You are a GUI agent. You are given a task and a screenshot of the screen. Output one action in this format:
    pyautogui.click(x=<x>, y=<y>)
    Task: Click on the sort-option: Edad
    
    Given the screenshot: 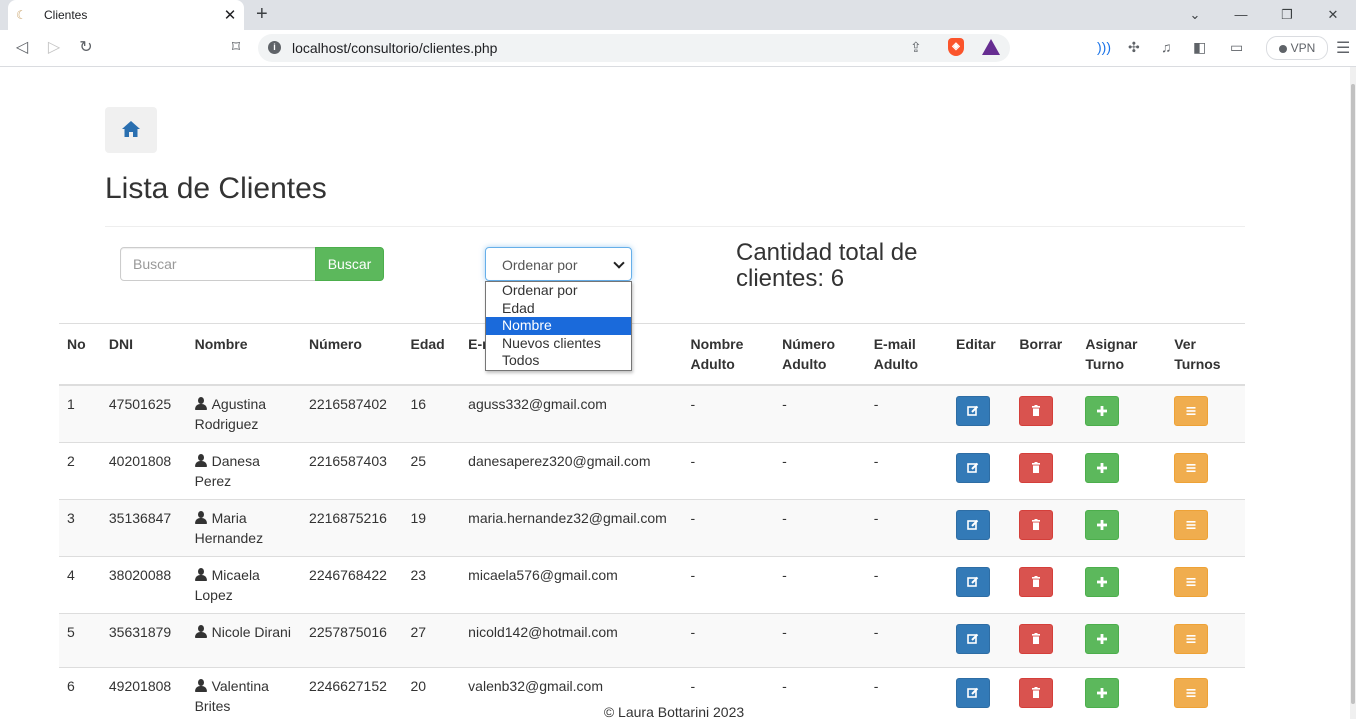 What is the action you would take?
    pyautogui.click(x=558, y=309)
    